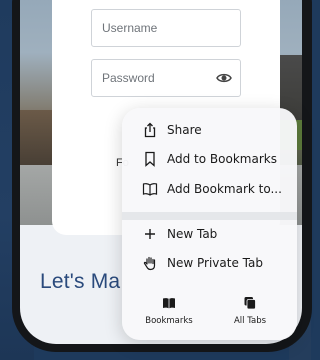  Describe the element at coordinates (166, 78) in the screenshot. I see `password-field: Password` at that location.